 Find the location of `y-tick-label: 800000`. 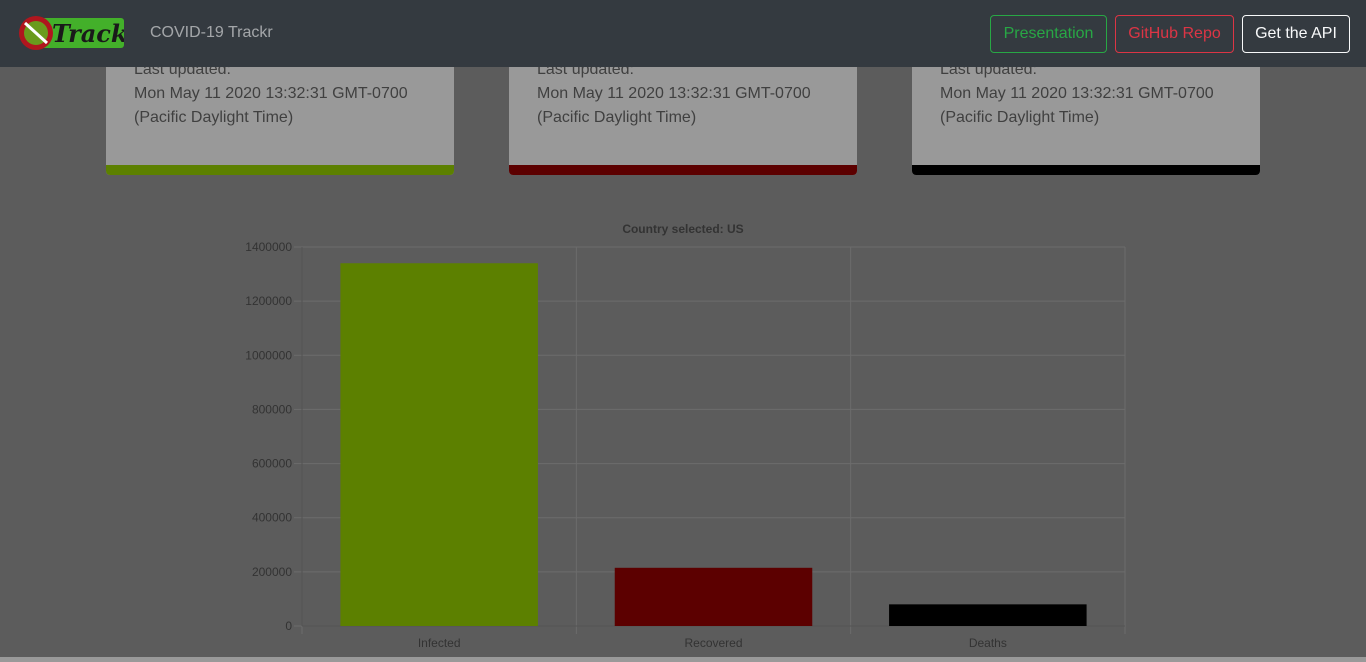

y-tick-label: 800000 is located at coordinates (272, 409).